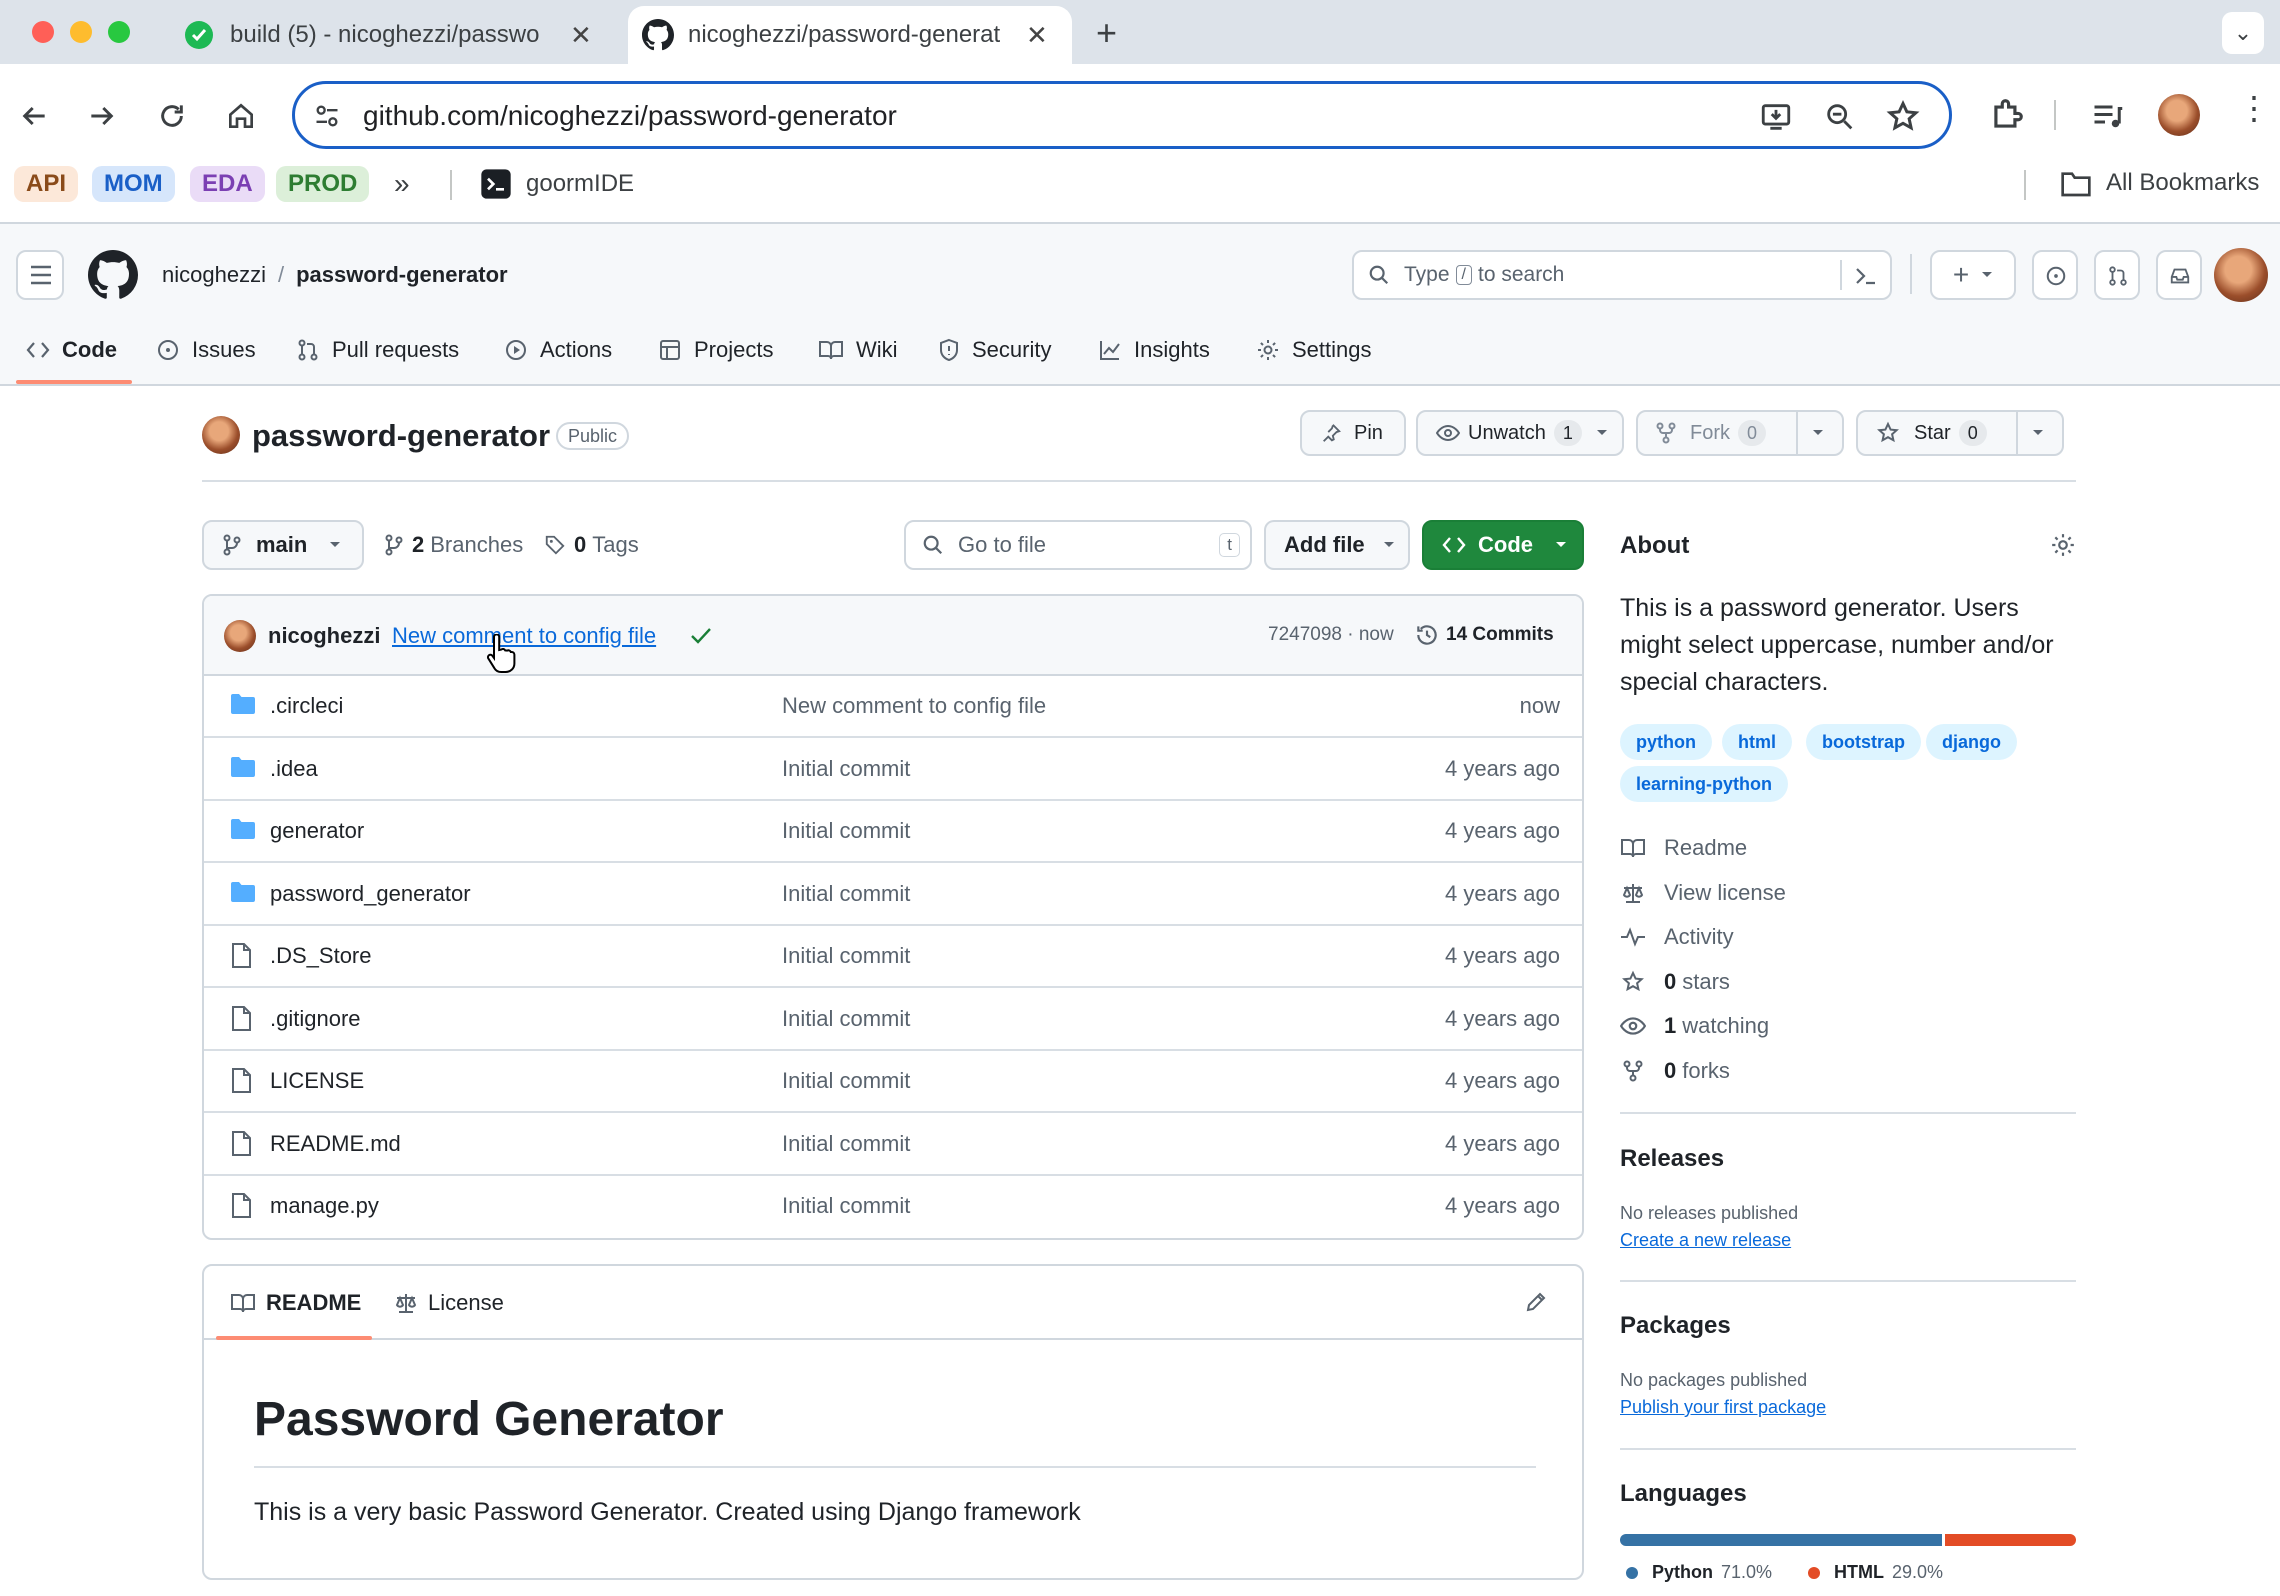  Describe the element at coordinates (43, 32) in the screenshot. I see `close-window-button` at that location.